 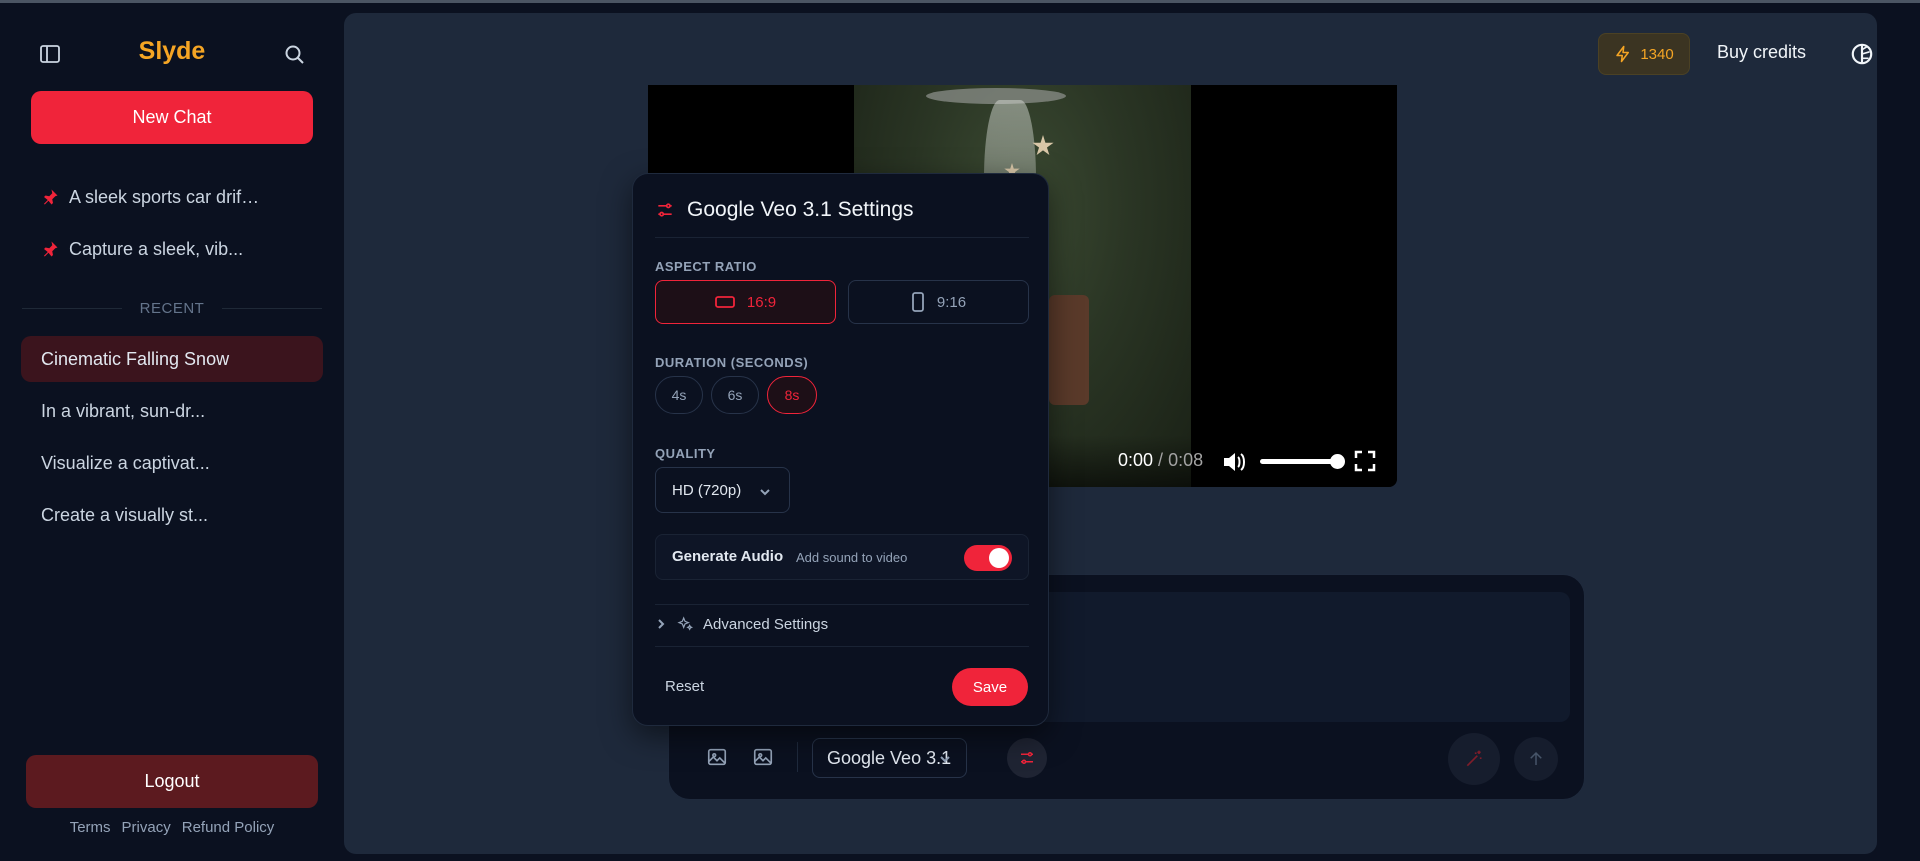 I want to click on aspect-ratio-9-16-button: 9:16, so click(x=938, y=302).